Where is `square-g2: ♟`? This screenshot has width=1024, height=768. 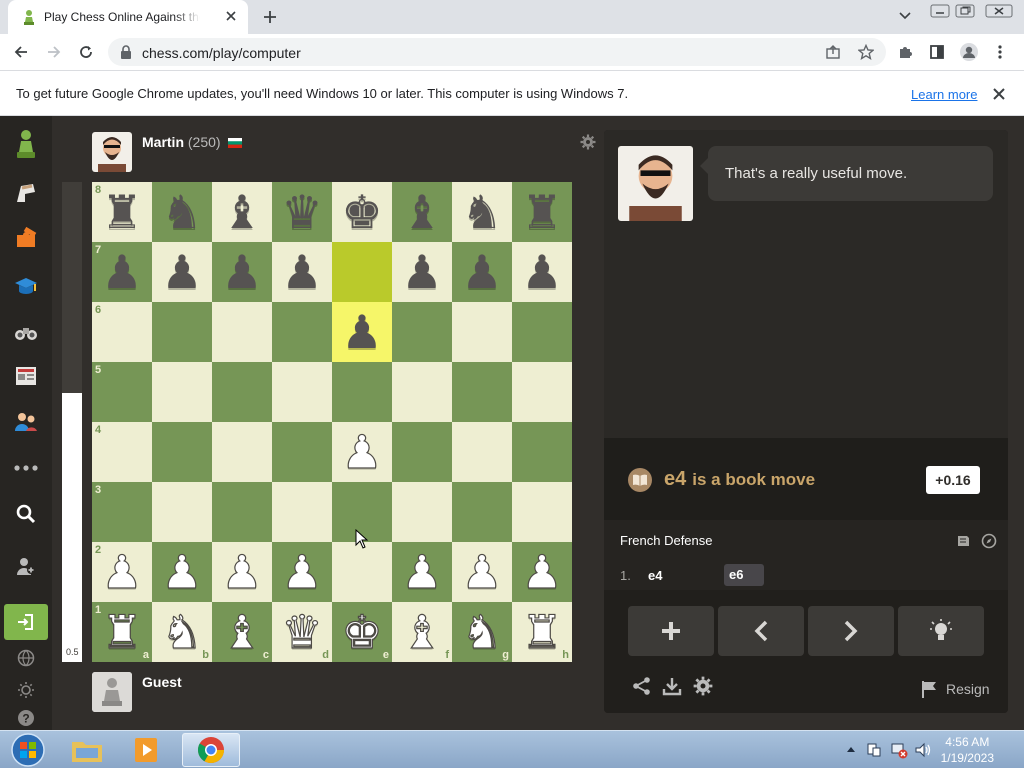
square-g2: ♟ is located at coordinates (482, 572).